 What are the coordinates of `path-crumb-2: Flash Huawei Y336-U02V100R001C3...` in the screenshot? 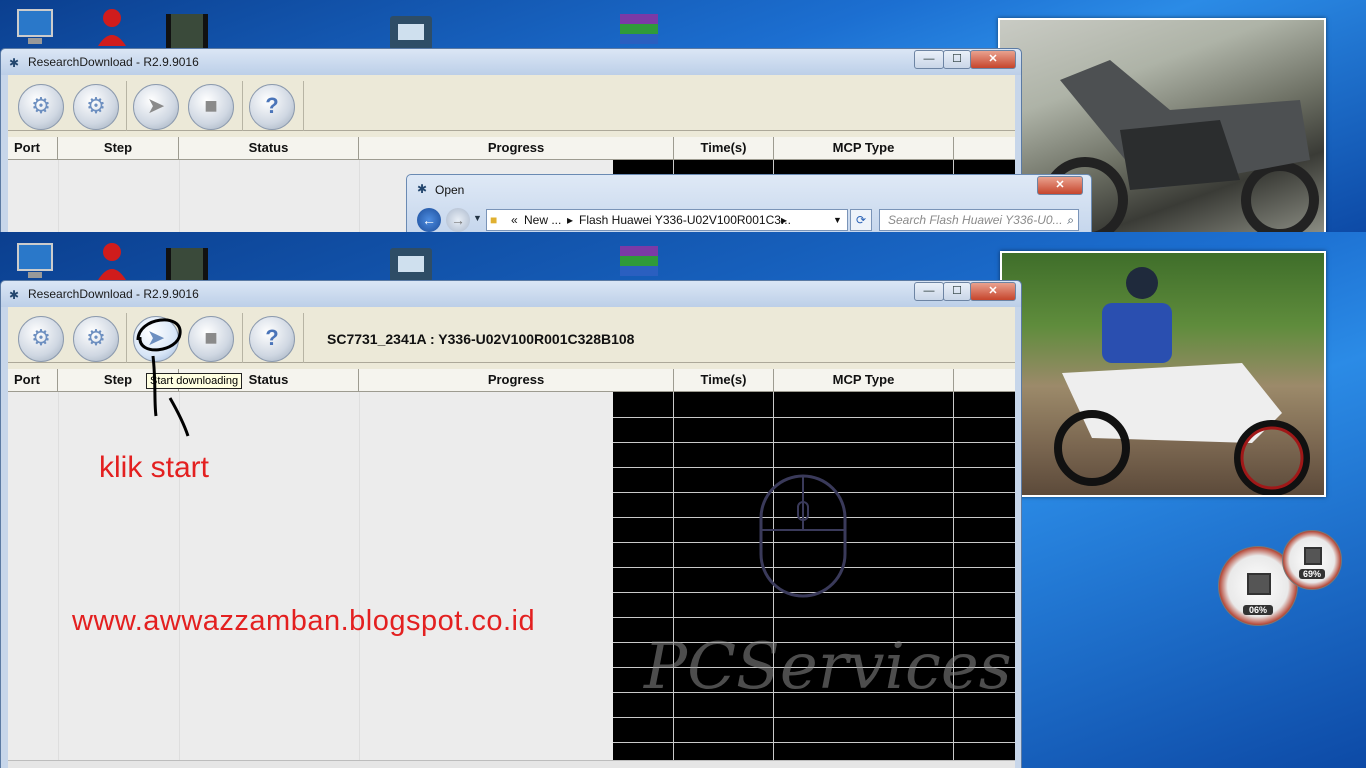 It's located at (685, 220).